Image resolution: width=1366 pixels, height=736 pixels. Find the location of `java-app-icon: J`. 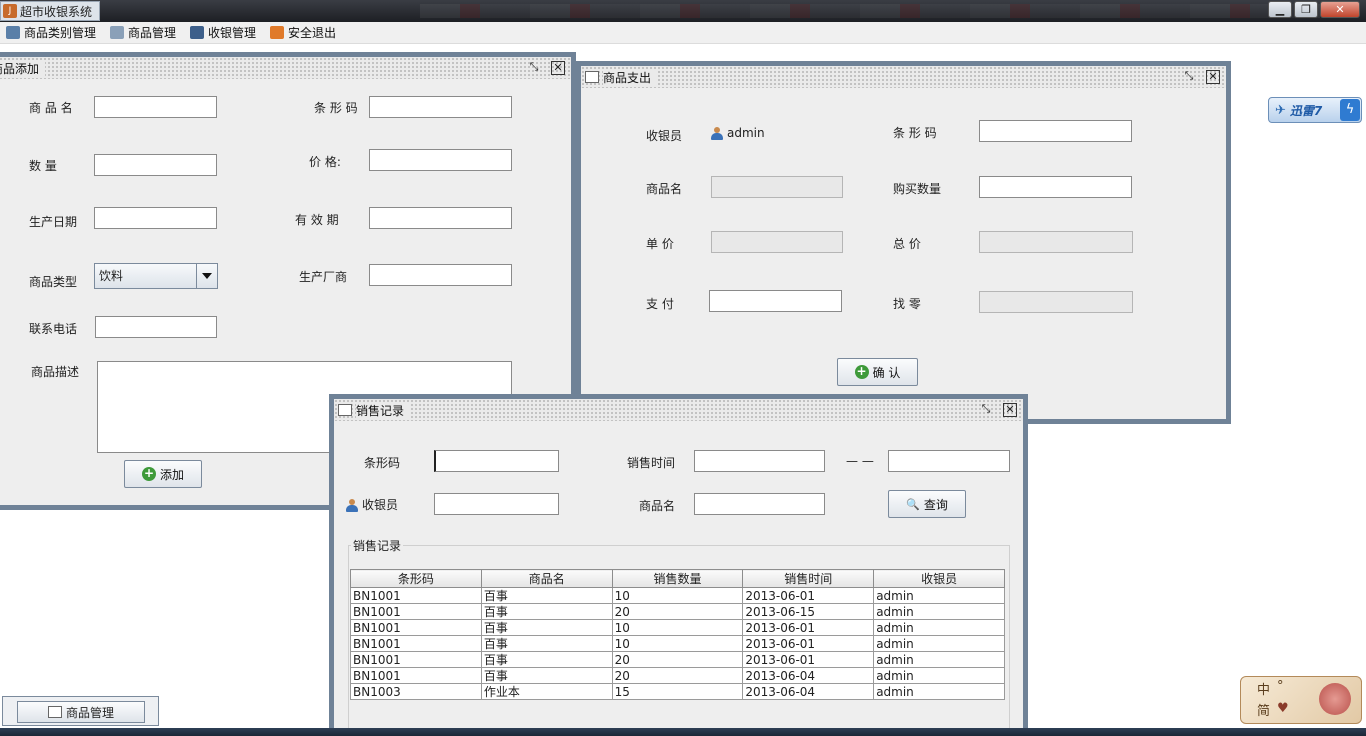

java-app-icon: J is located at coordinates (10, 11).